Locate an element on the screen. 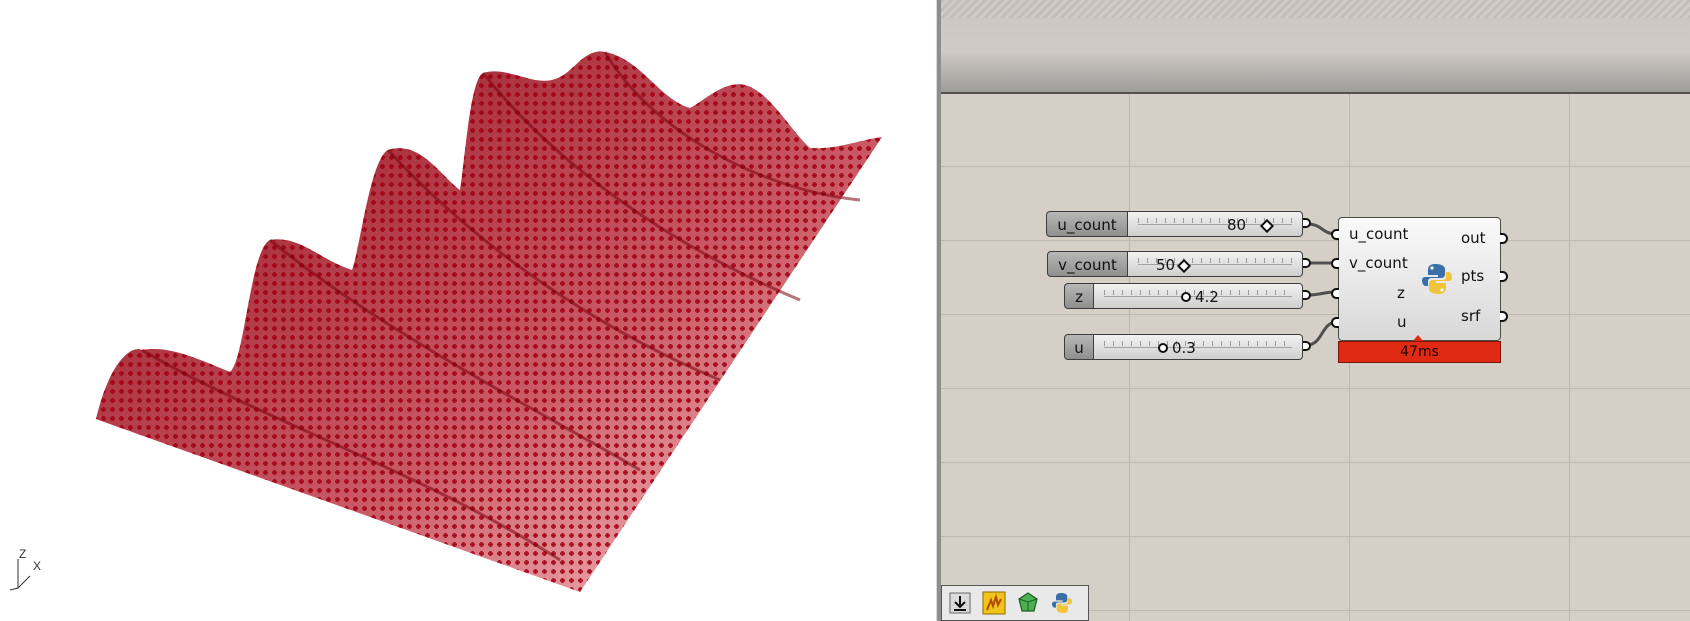 This screenshot has width=1690, height=621. input-port-z is located at coordinates (1335, 293).